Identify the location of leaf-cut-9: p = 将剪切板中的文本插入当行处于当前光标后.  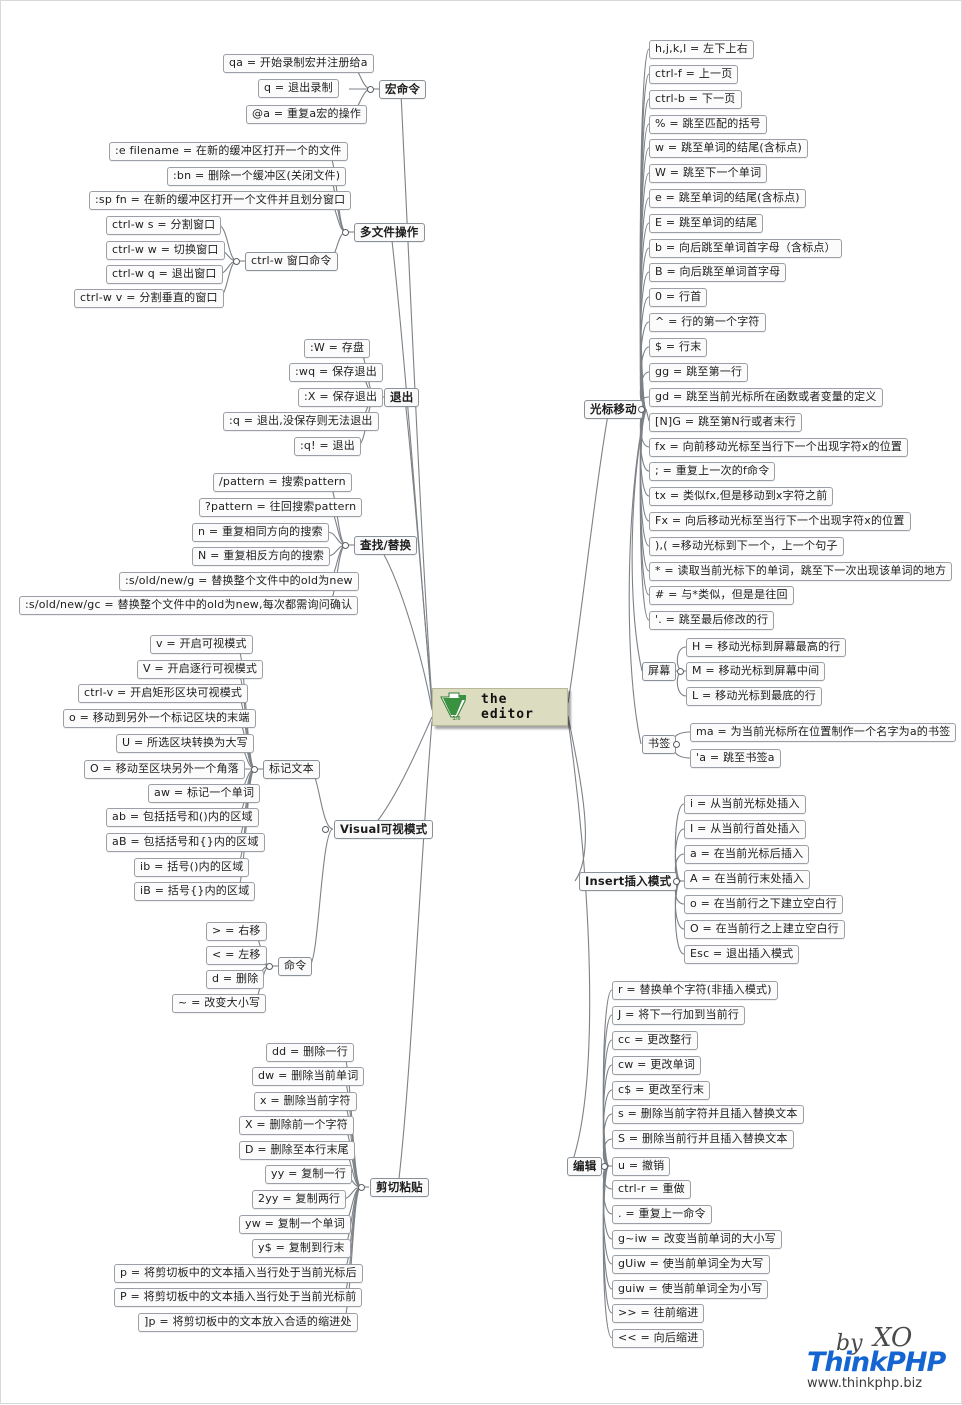
(238, 1273).